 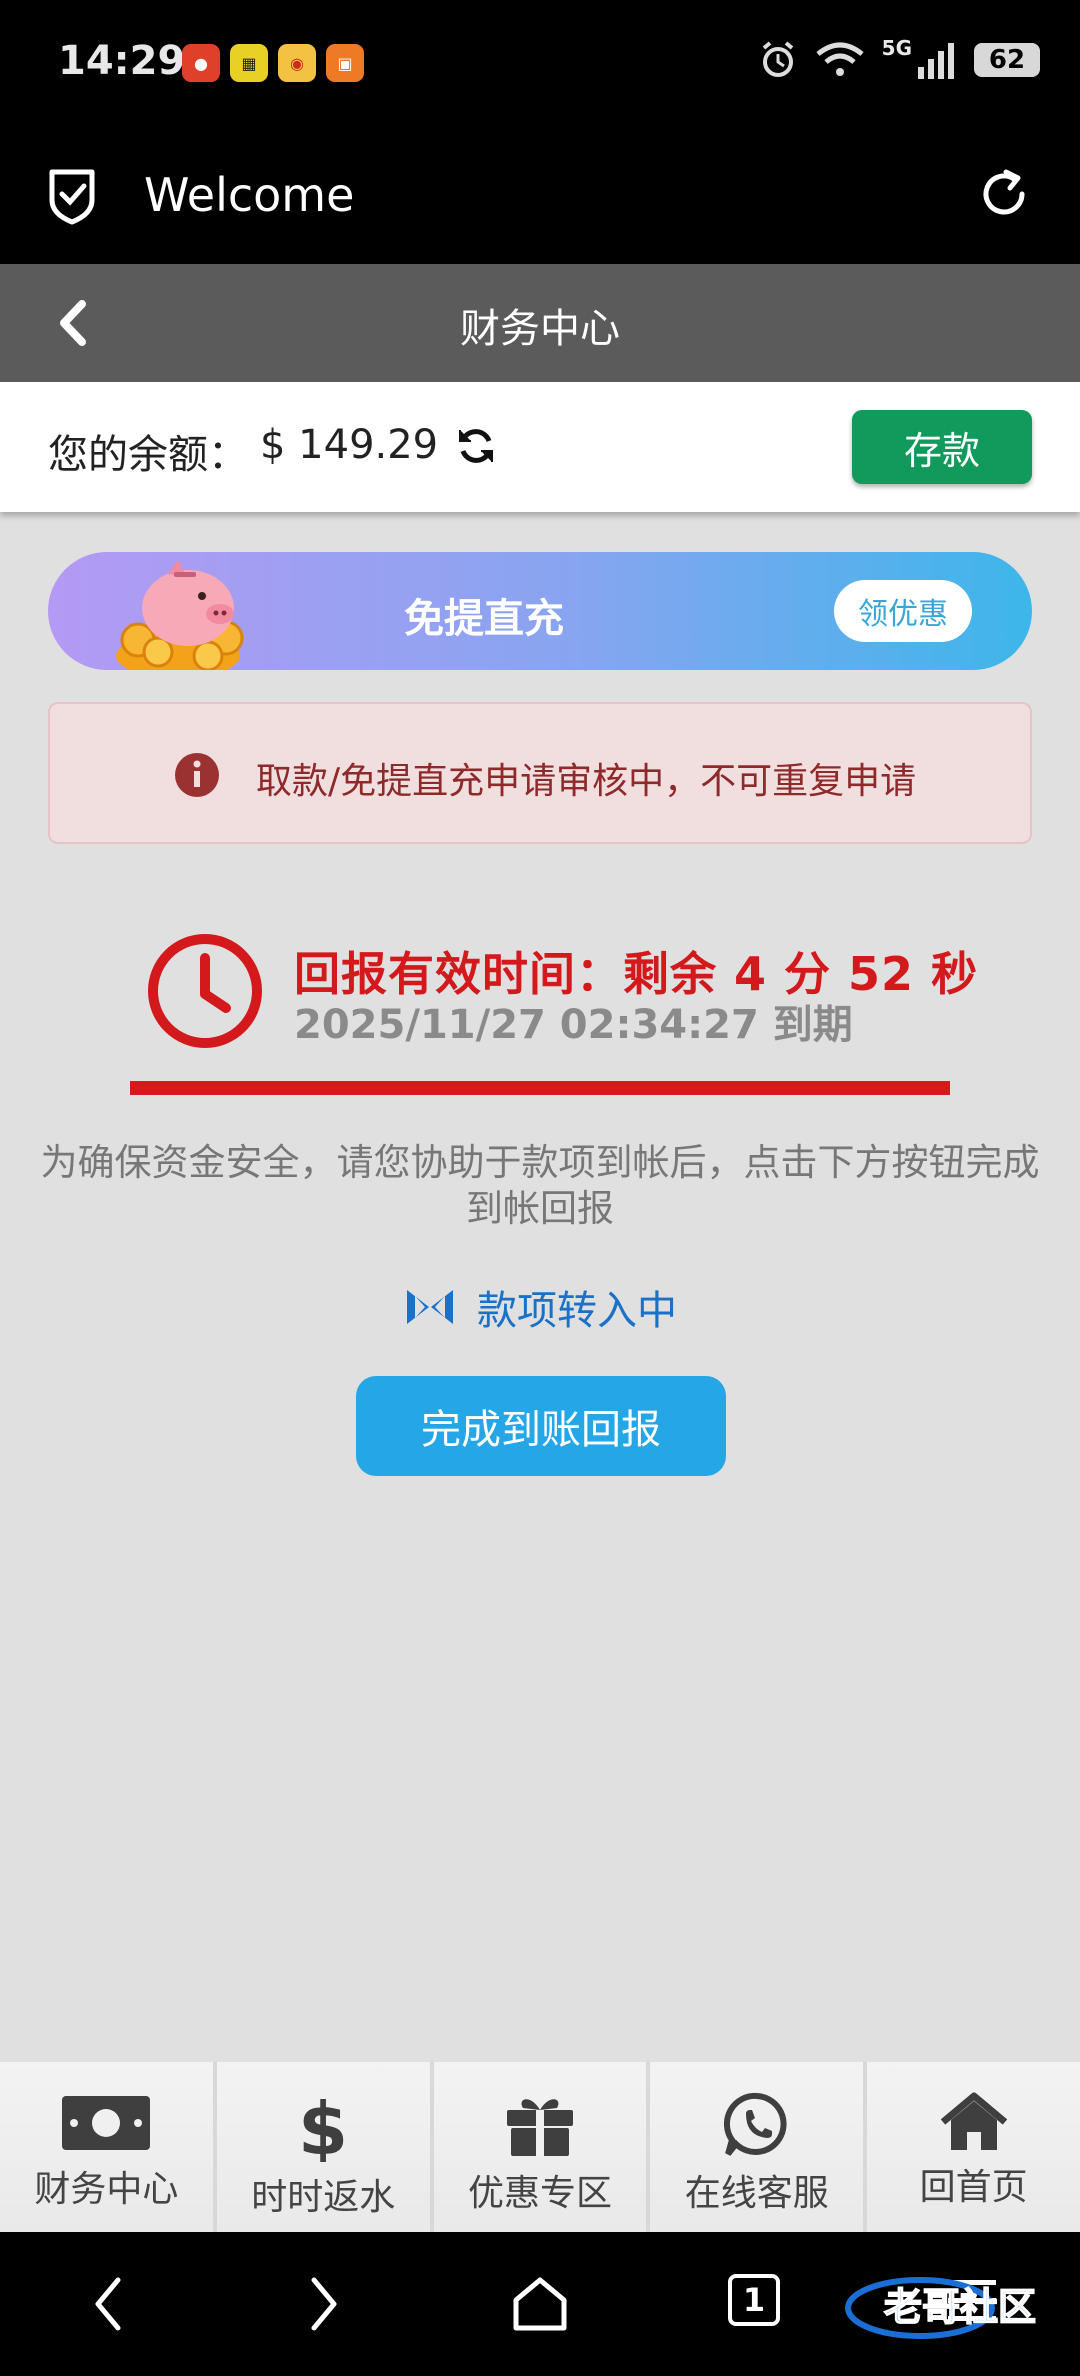 I want to click on network-type: 5G, so click(x=896, y=48).